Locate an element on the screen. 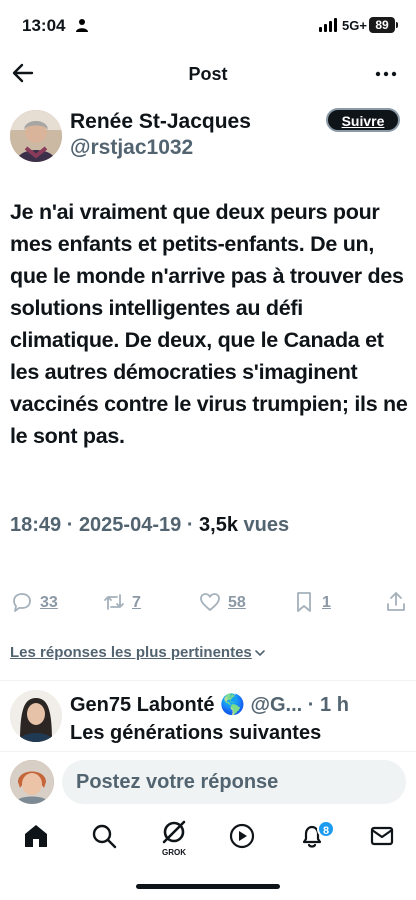 The image size is (416, 900). battery-icon: 89 is located at coordinates (382, 25).